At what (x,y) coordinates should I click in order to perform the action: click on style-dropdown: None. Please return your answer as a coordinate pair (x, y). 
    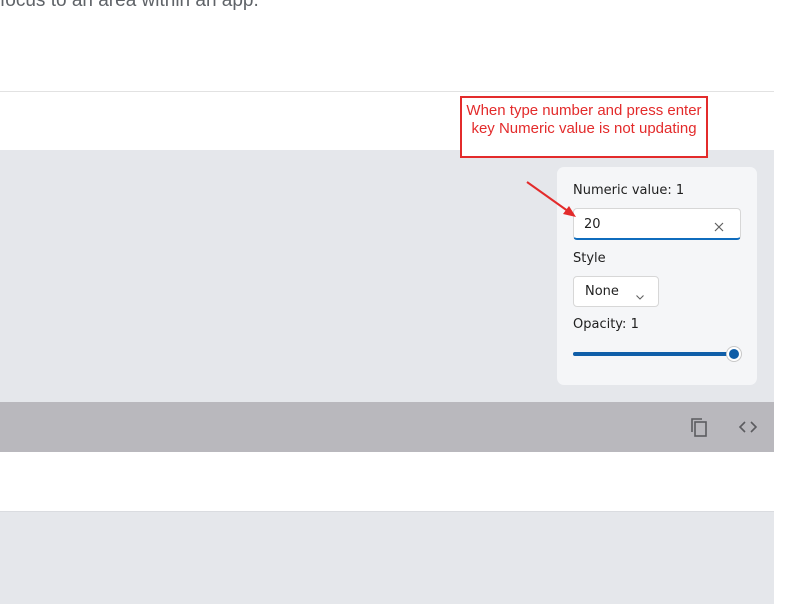
    Looking at the image, I should click on (616, 291).